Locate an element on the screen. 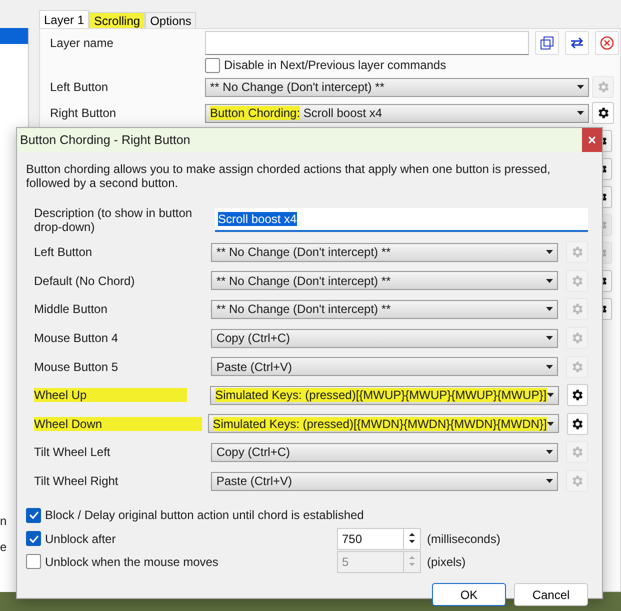 Image resolution: width=621 pixels, height=611 pixels. field-label: Right Button is located at coordinates (84, 113).